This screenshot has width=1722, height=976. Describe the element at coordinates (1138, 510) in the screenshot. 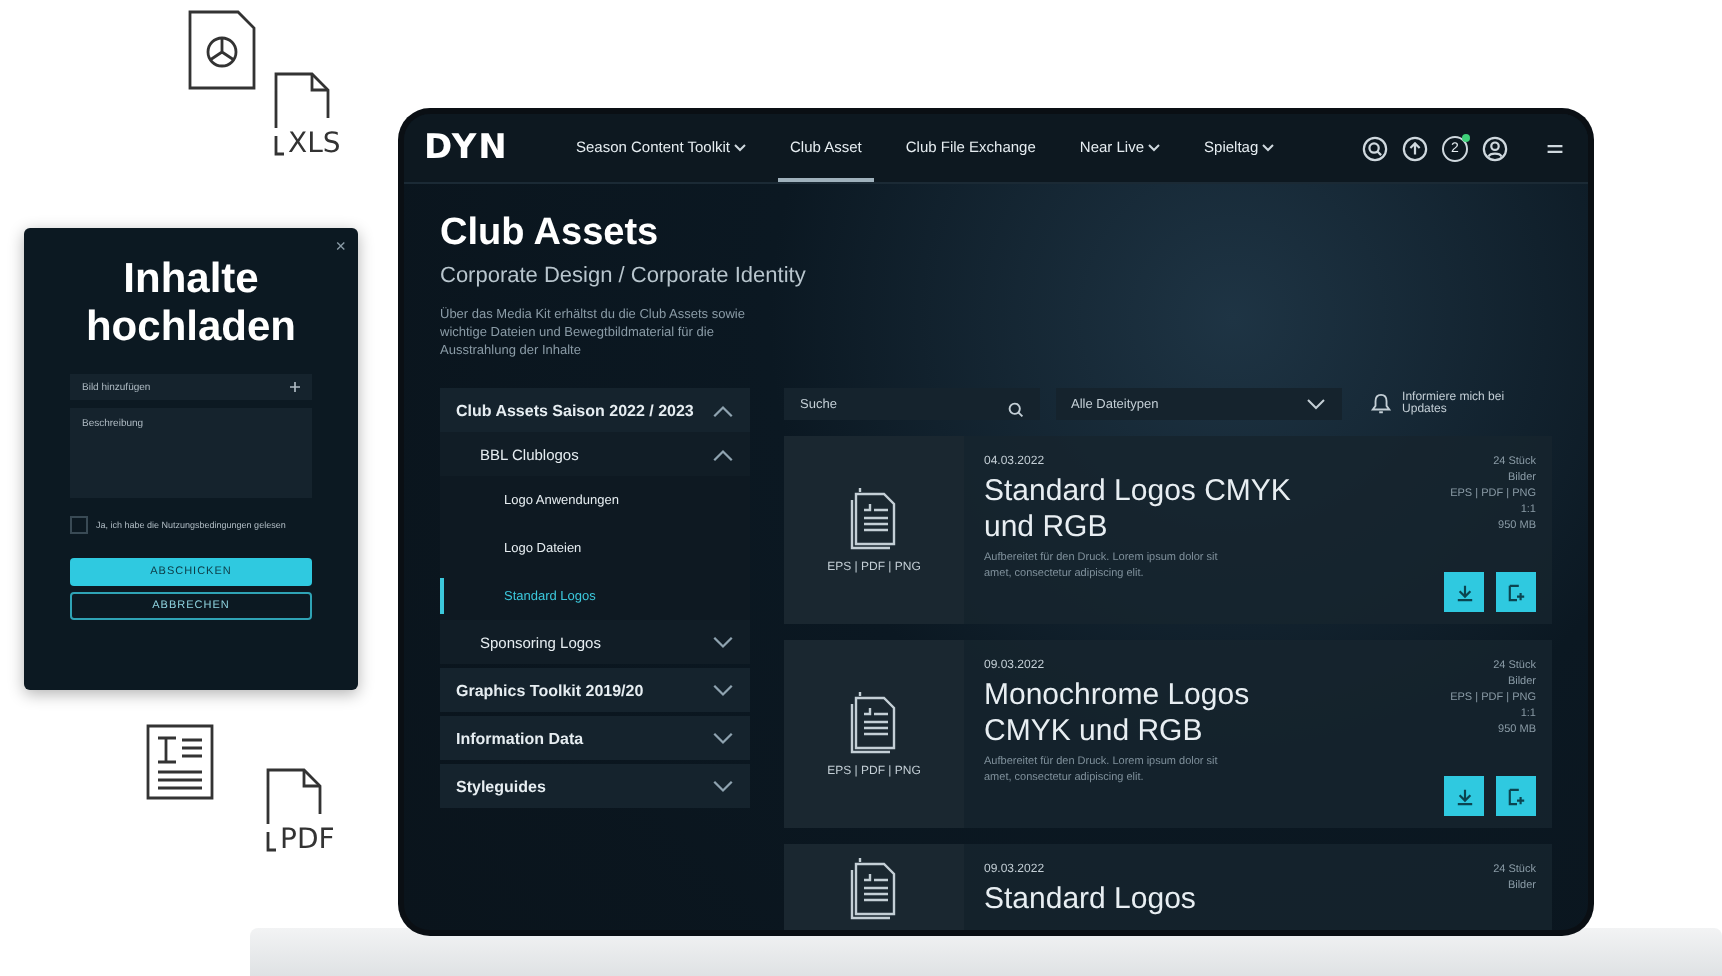

I see `card-title: Standard Logos CMYK und RGB` at that location.